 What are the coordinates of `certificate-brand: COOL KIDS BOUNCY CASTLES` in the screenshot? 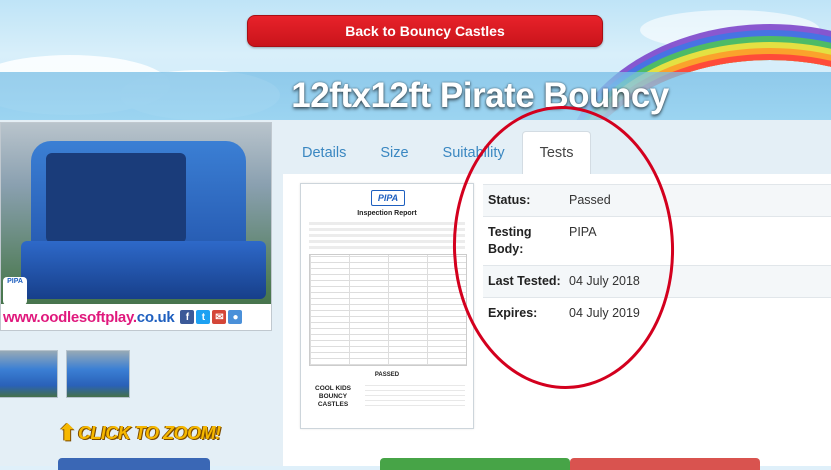 It's located at (333, 396).